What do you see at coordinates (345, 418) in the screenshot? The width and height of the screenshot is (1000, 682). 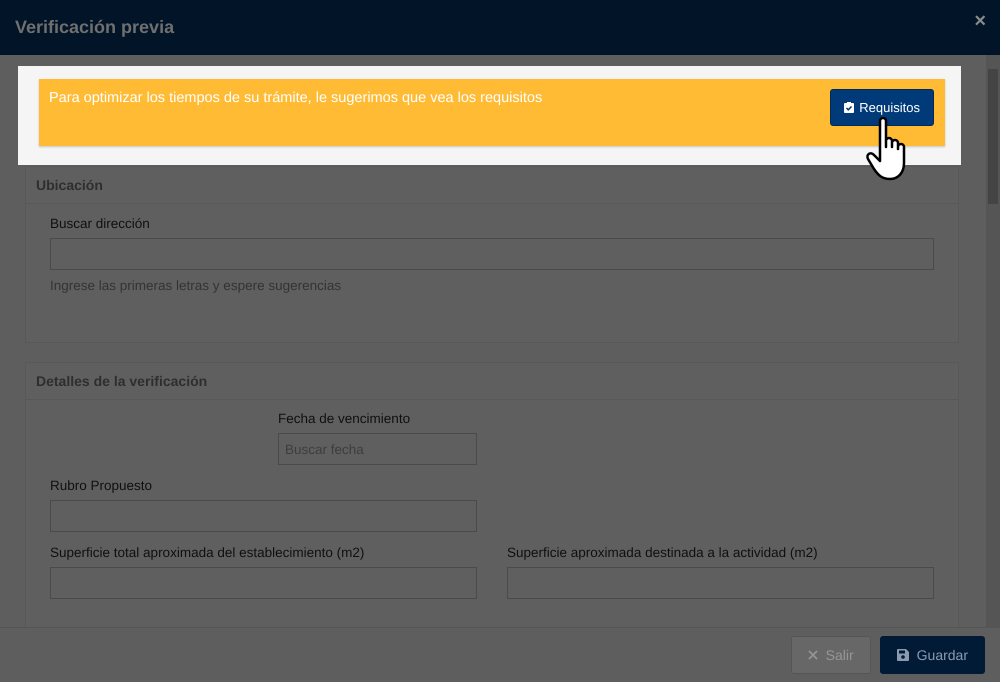 I see `field-label: Fecha de vencimiento` at bounding box center [345, 418].